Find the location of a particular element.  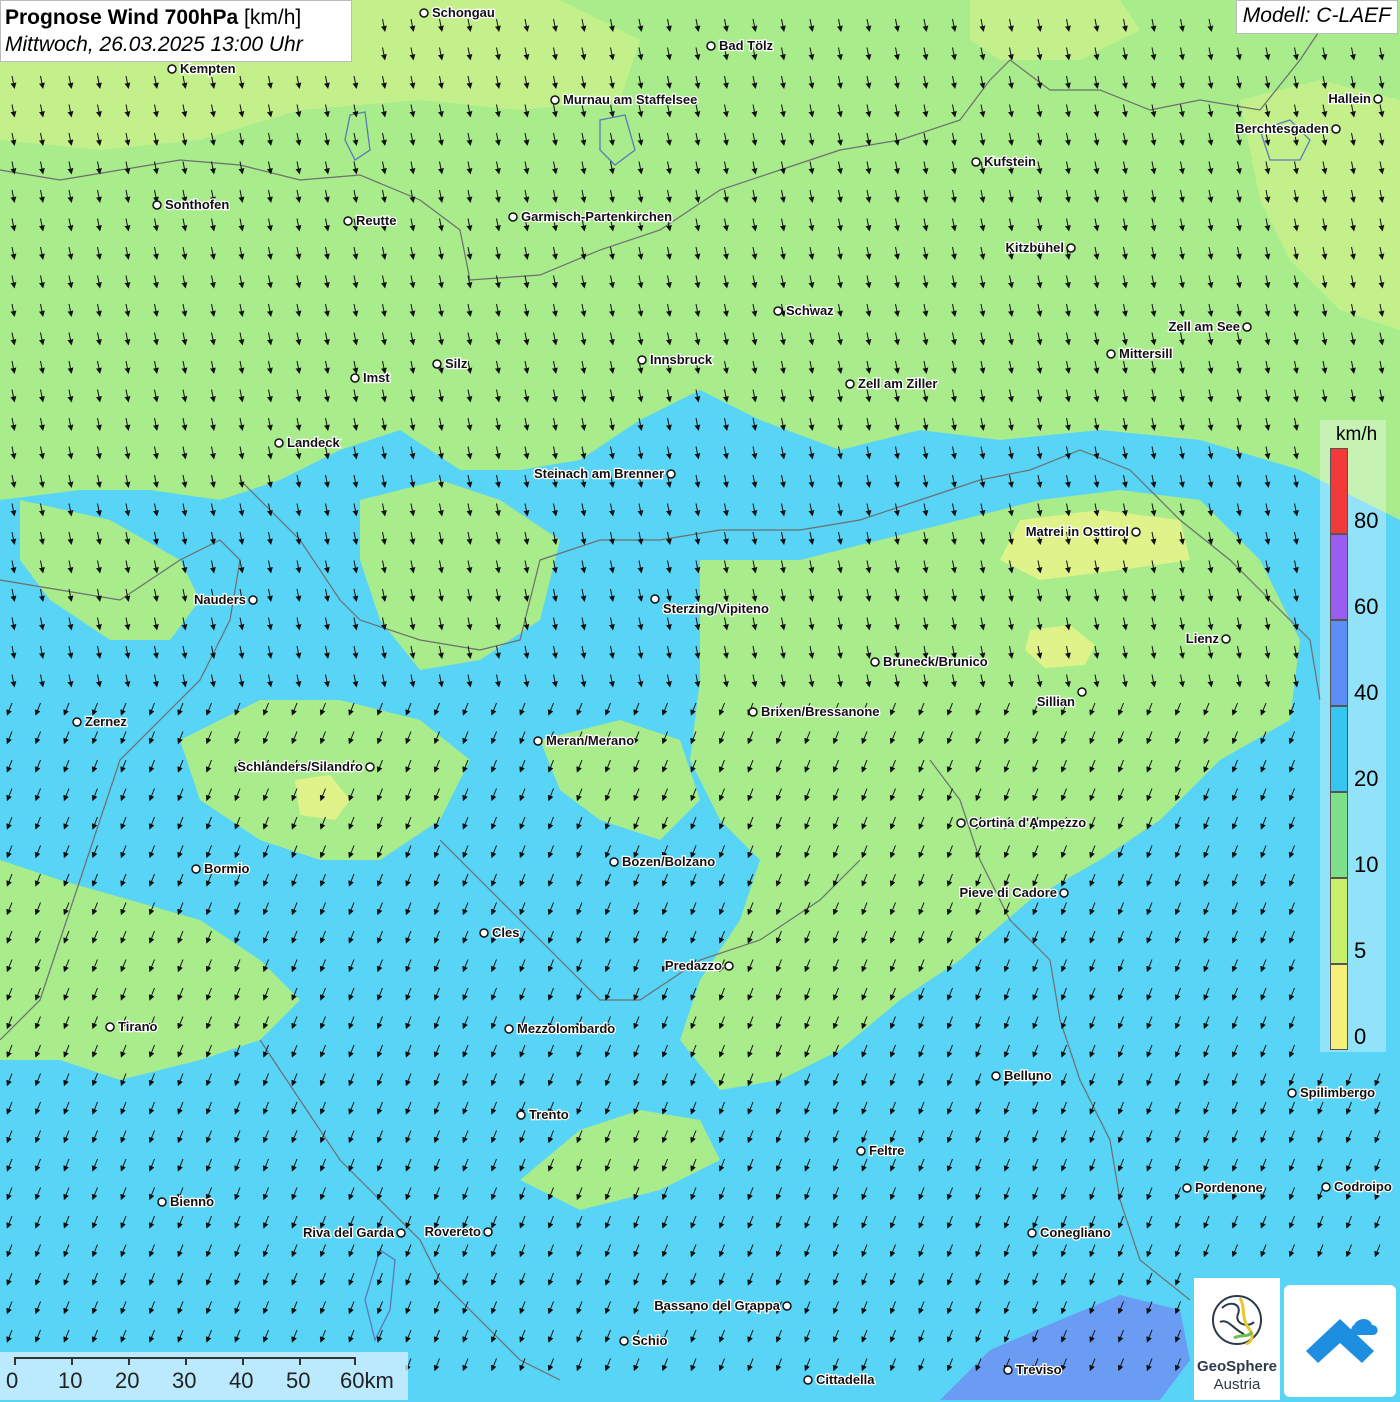

city-marker: Spilimbergo is located at coordinates (1331, 1092).